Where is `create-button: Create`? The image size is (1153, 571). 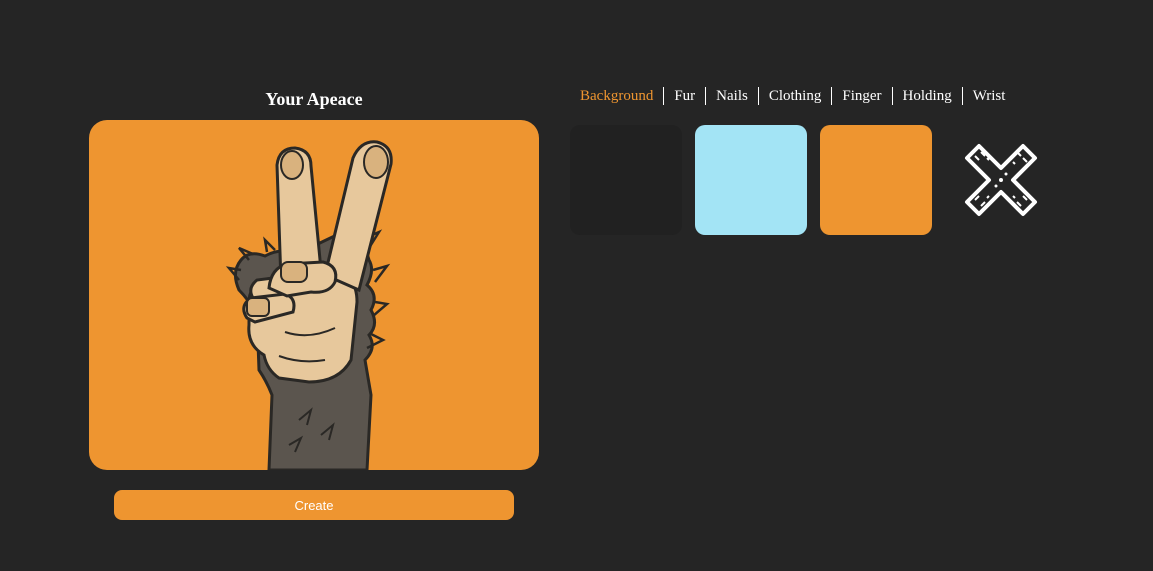 create-button: Create is located at coordinates (314, 505).